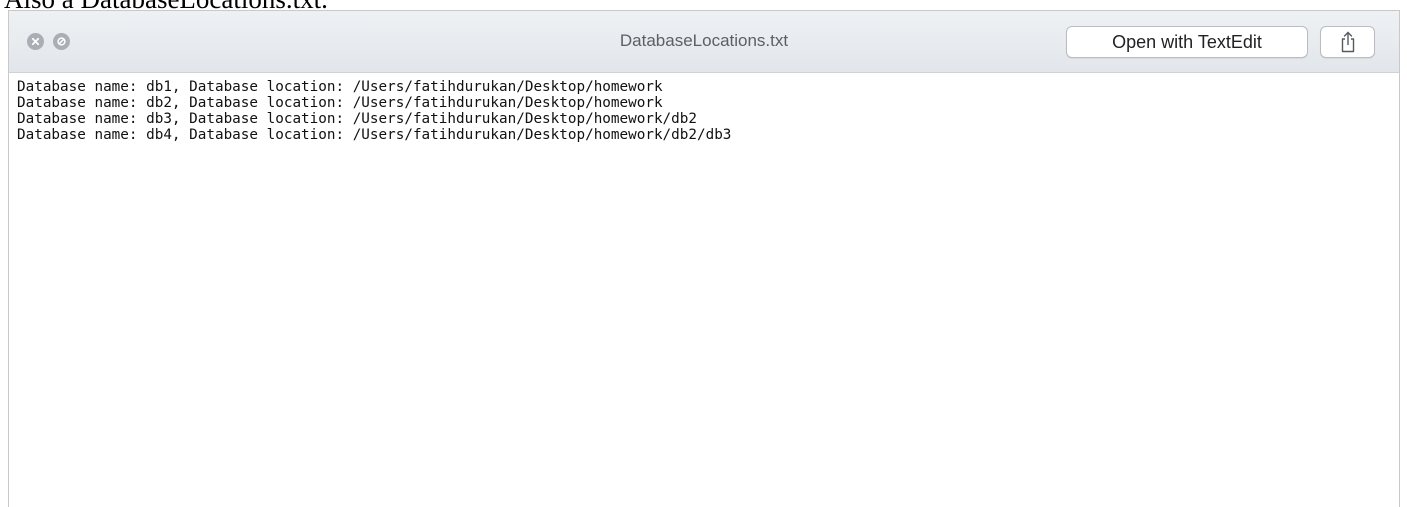 The width and height of the screenshot is (1407, 507). I want to click on share-button, so click(1347, 42).